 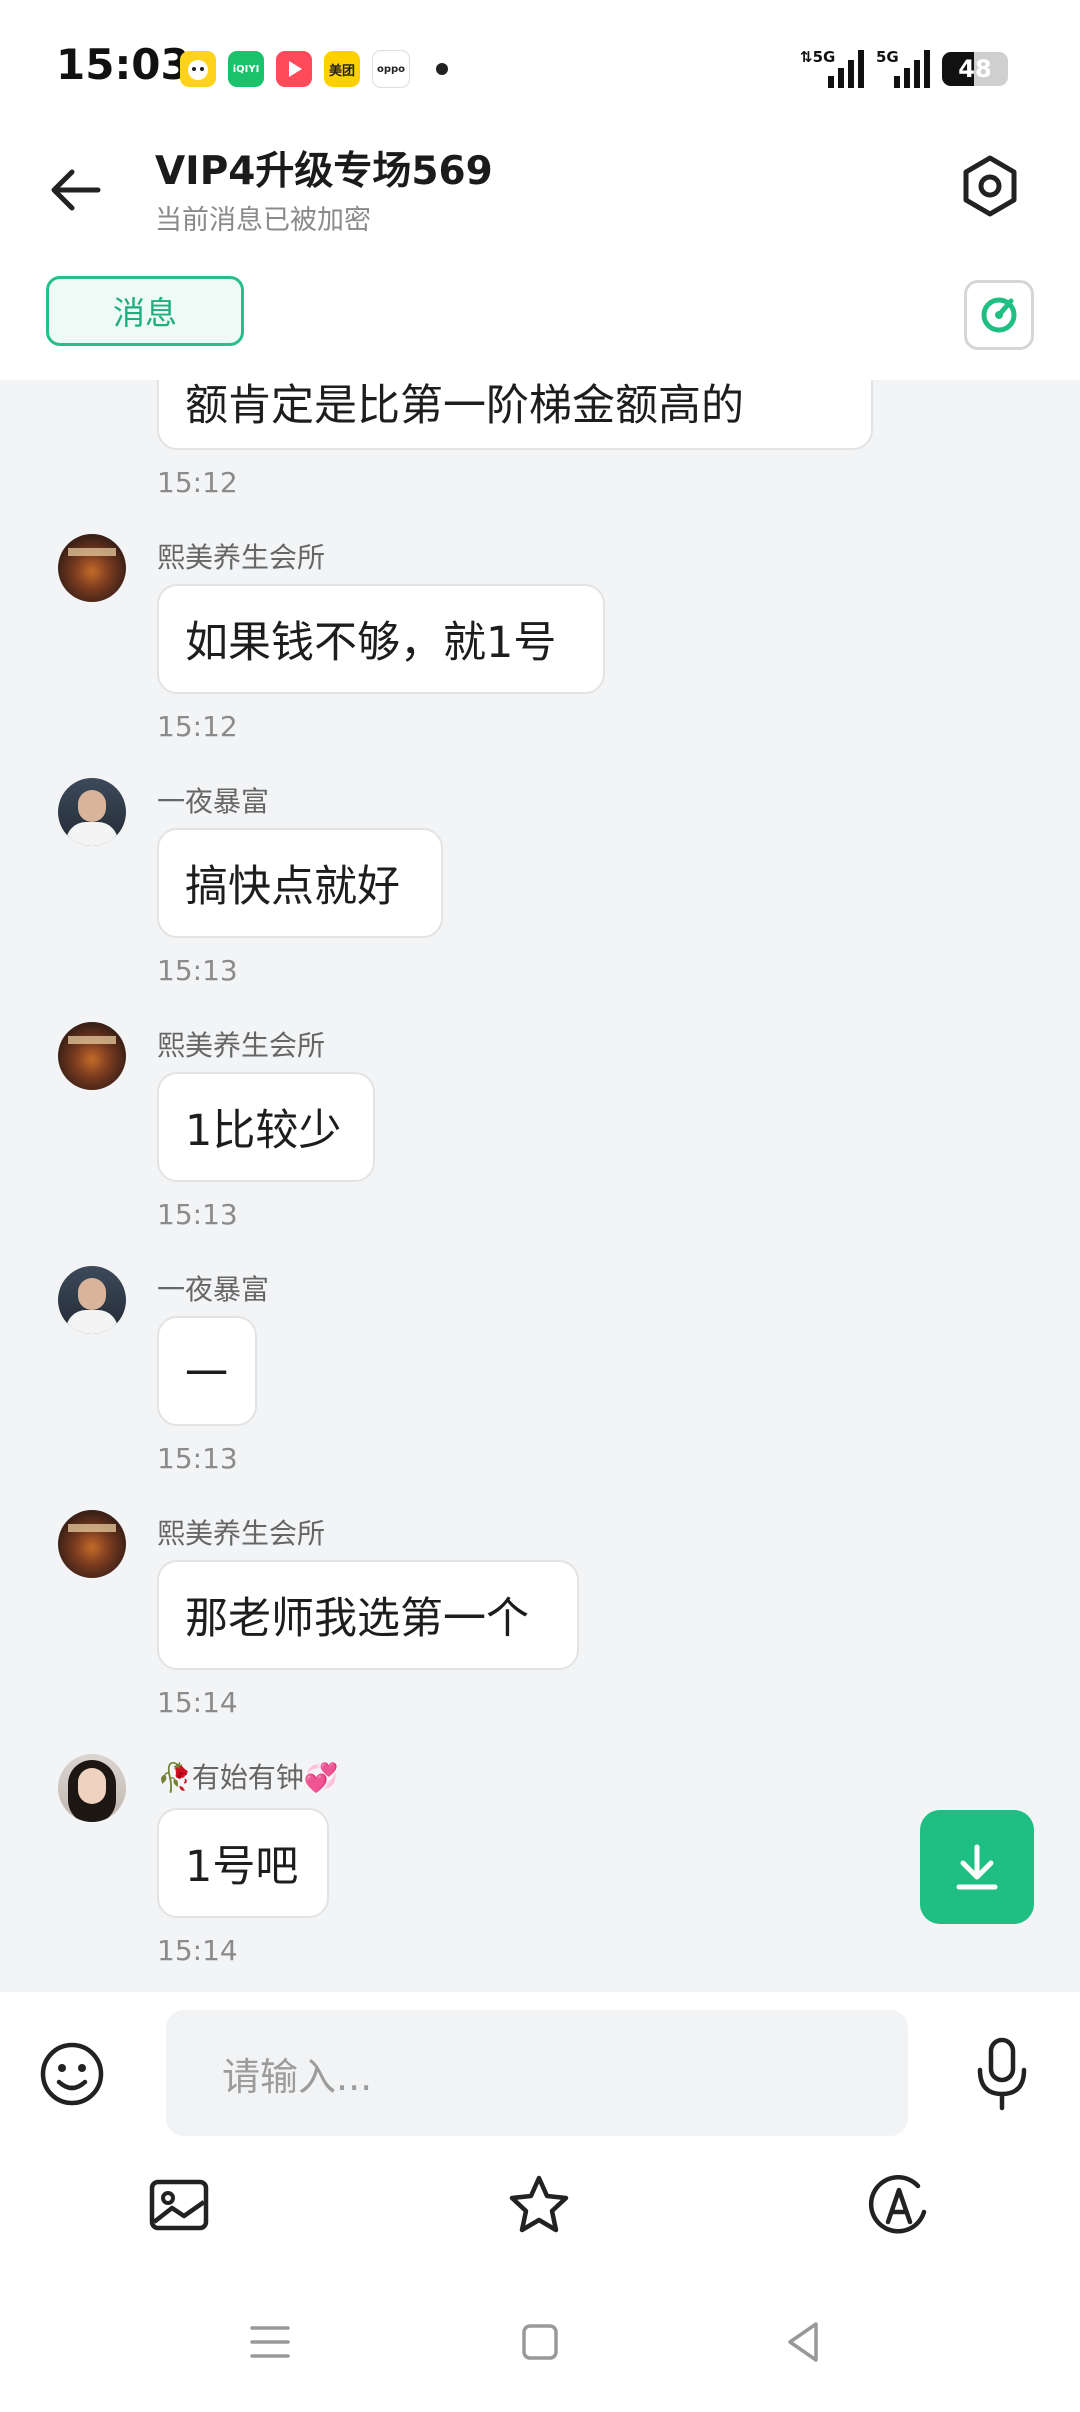 I want to click on scroll-to-bottom-button, so click(x=977, y=1867).